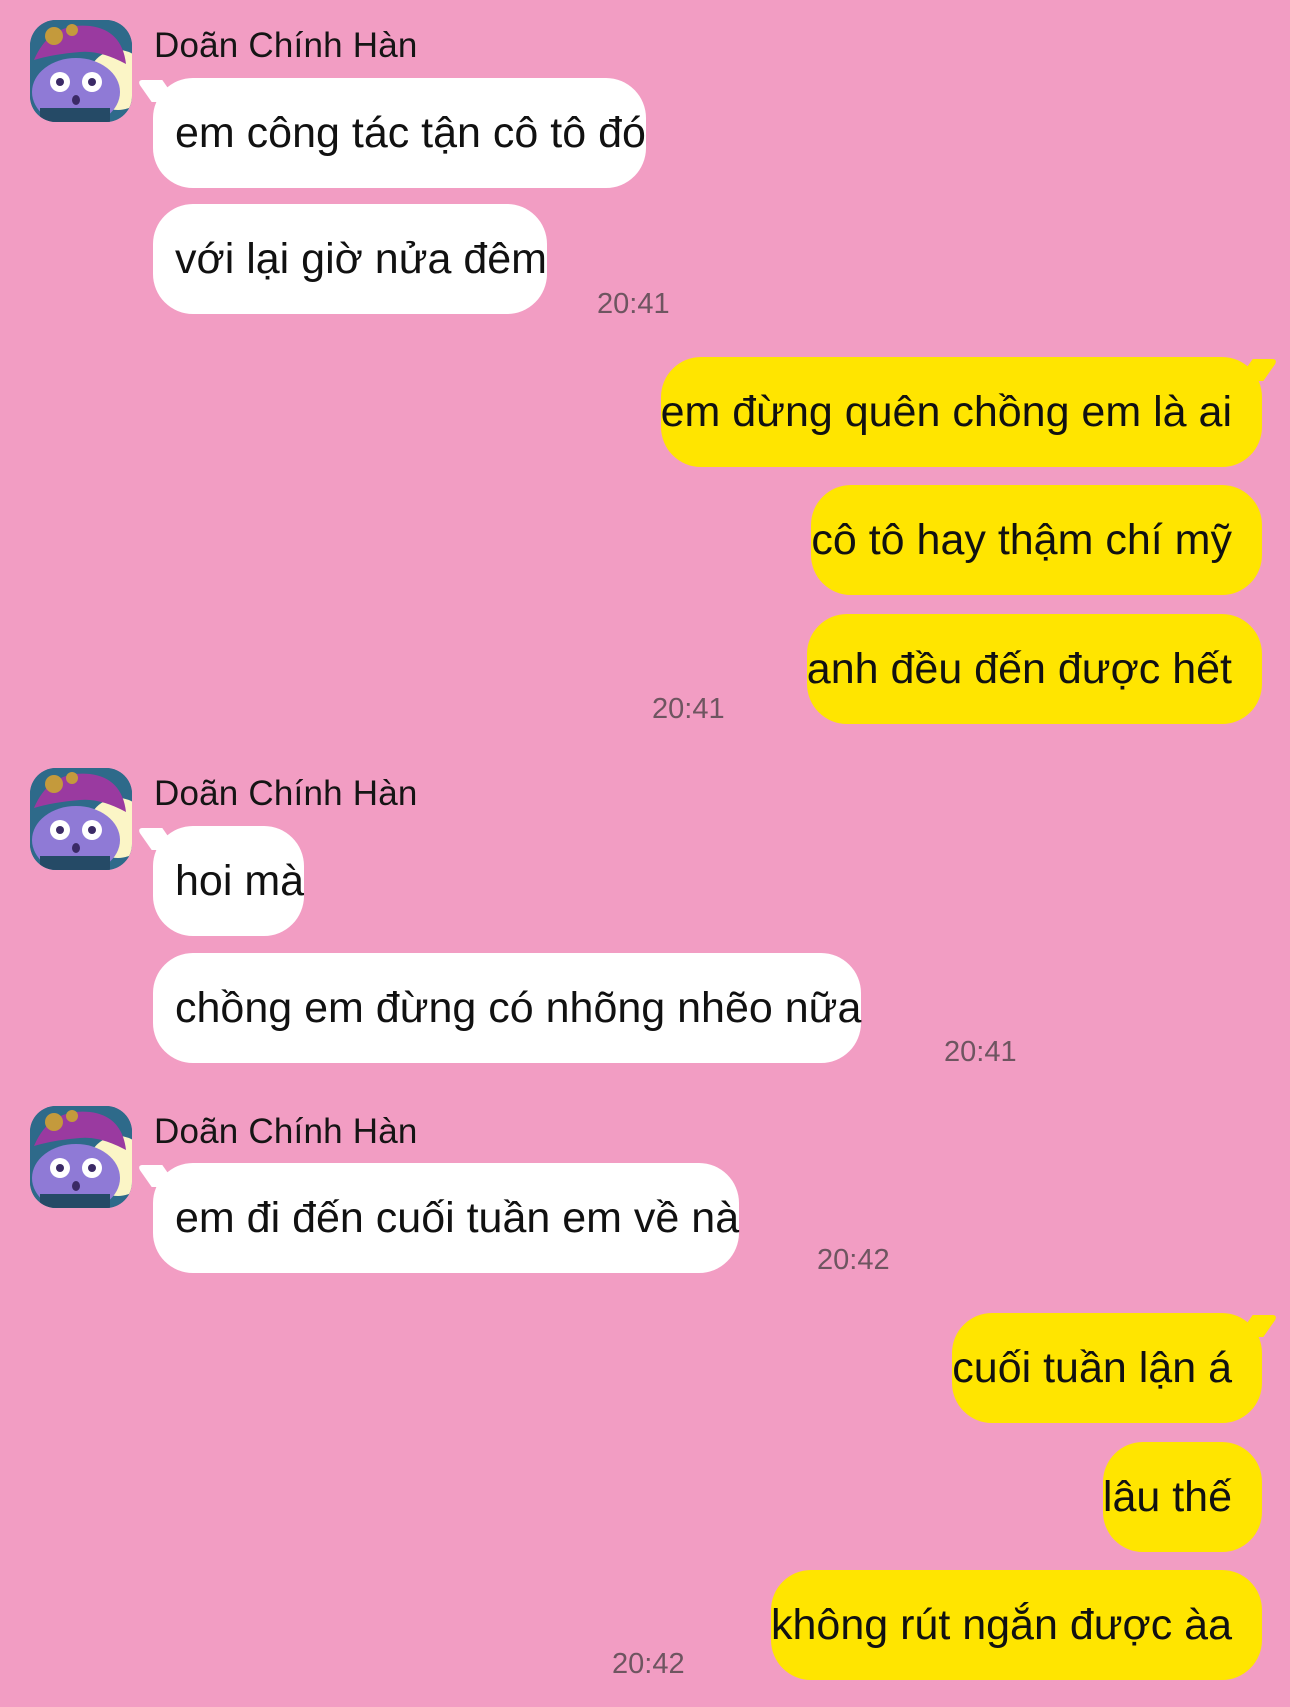 Image resolution: width=1290 pixels, height=1707 pixels. I want to click on message-bubble: em công tác tận cô tô đó, so click(399, 133).